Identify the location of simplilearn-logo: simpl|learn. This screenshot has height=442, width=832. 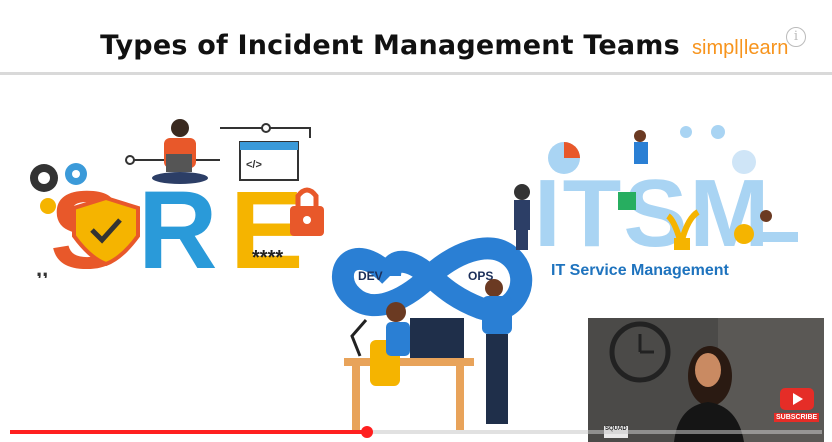
(740, 48).